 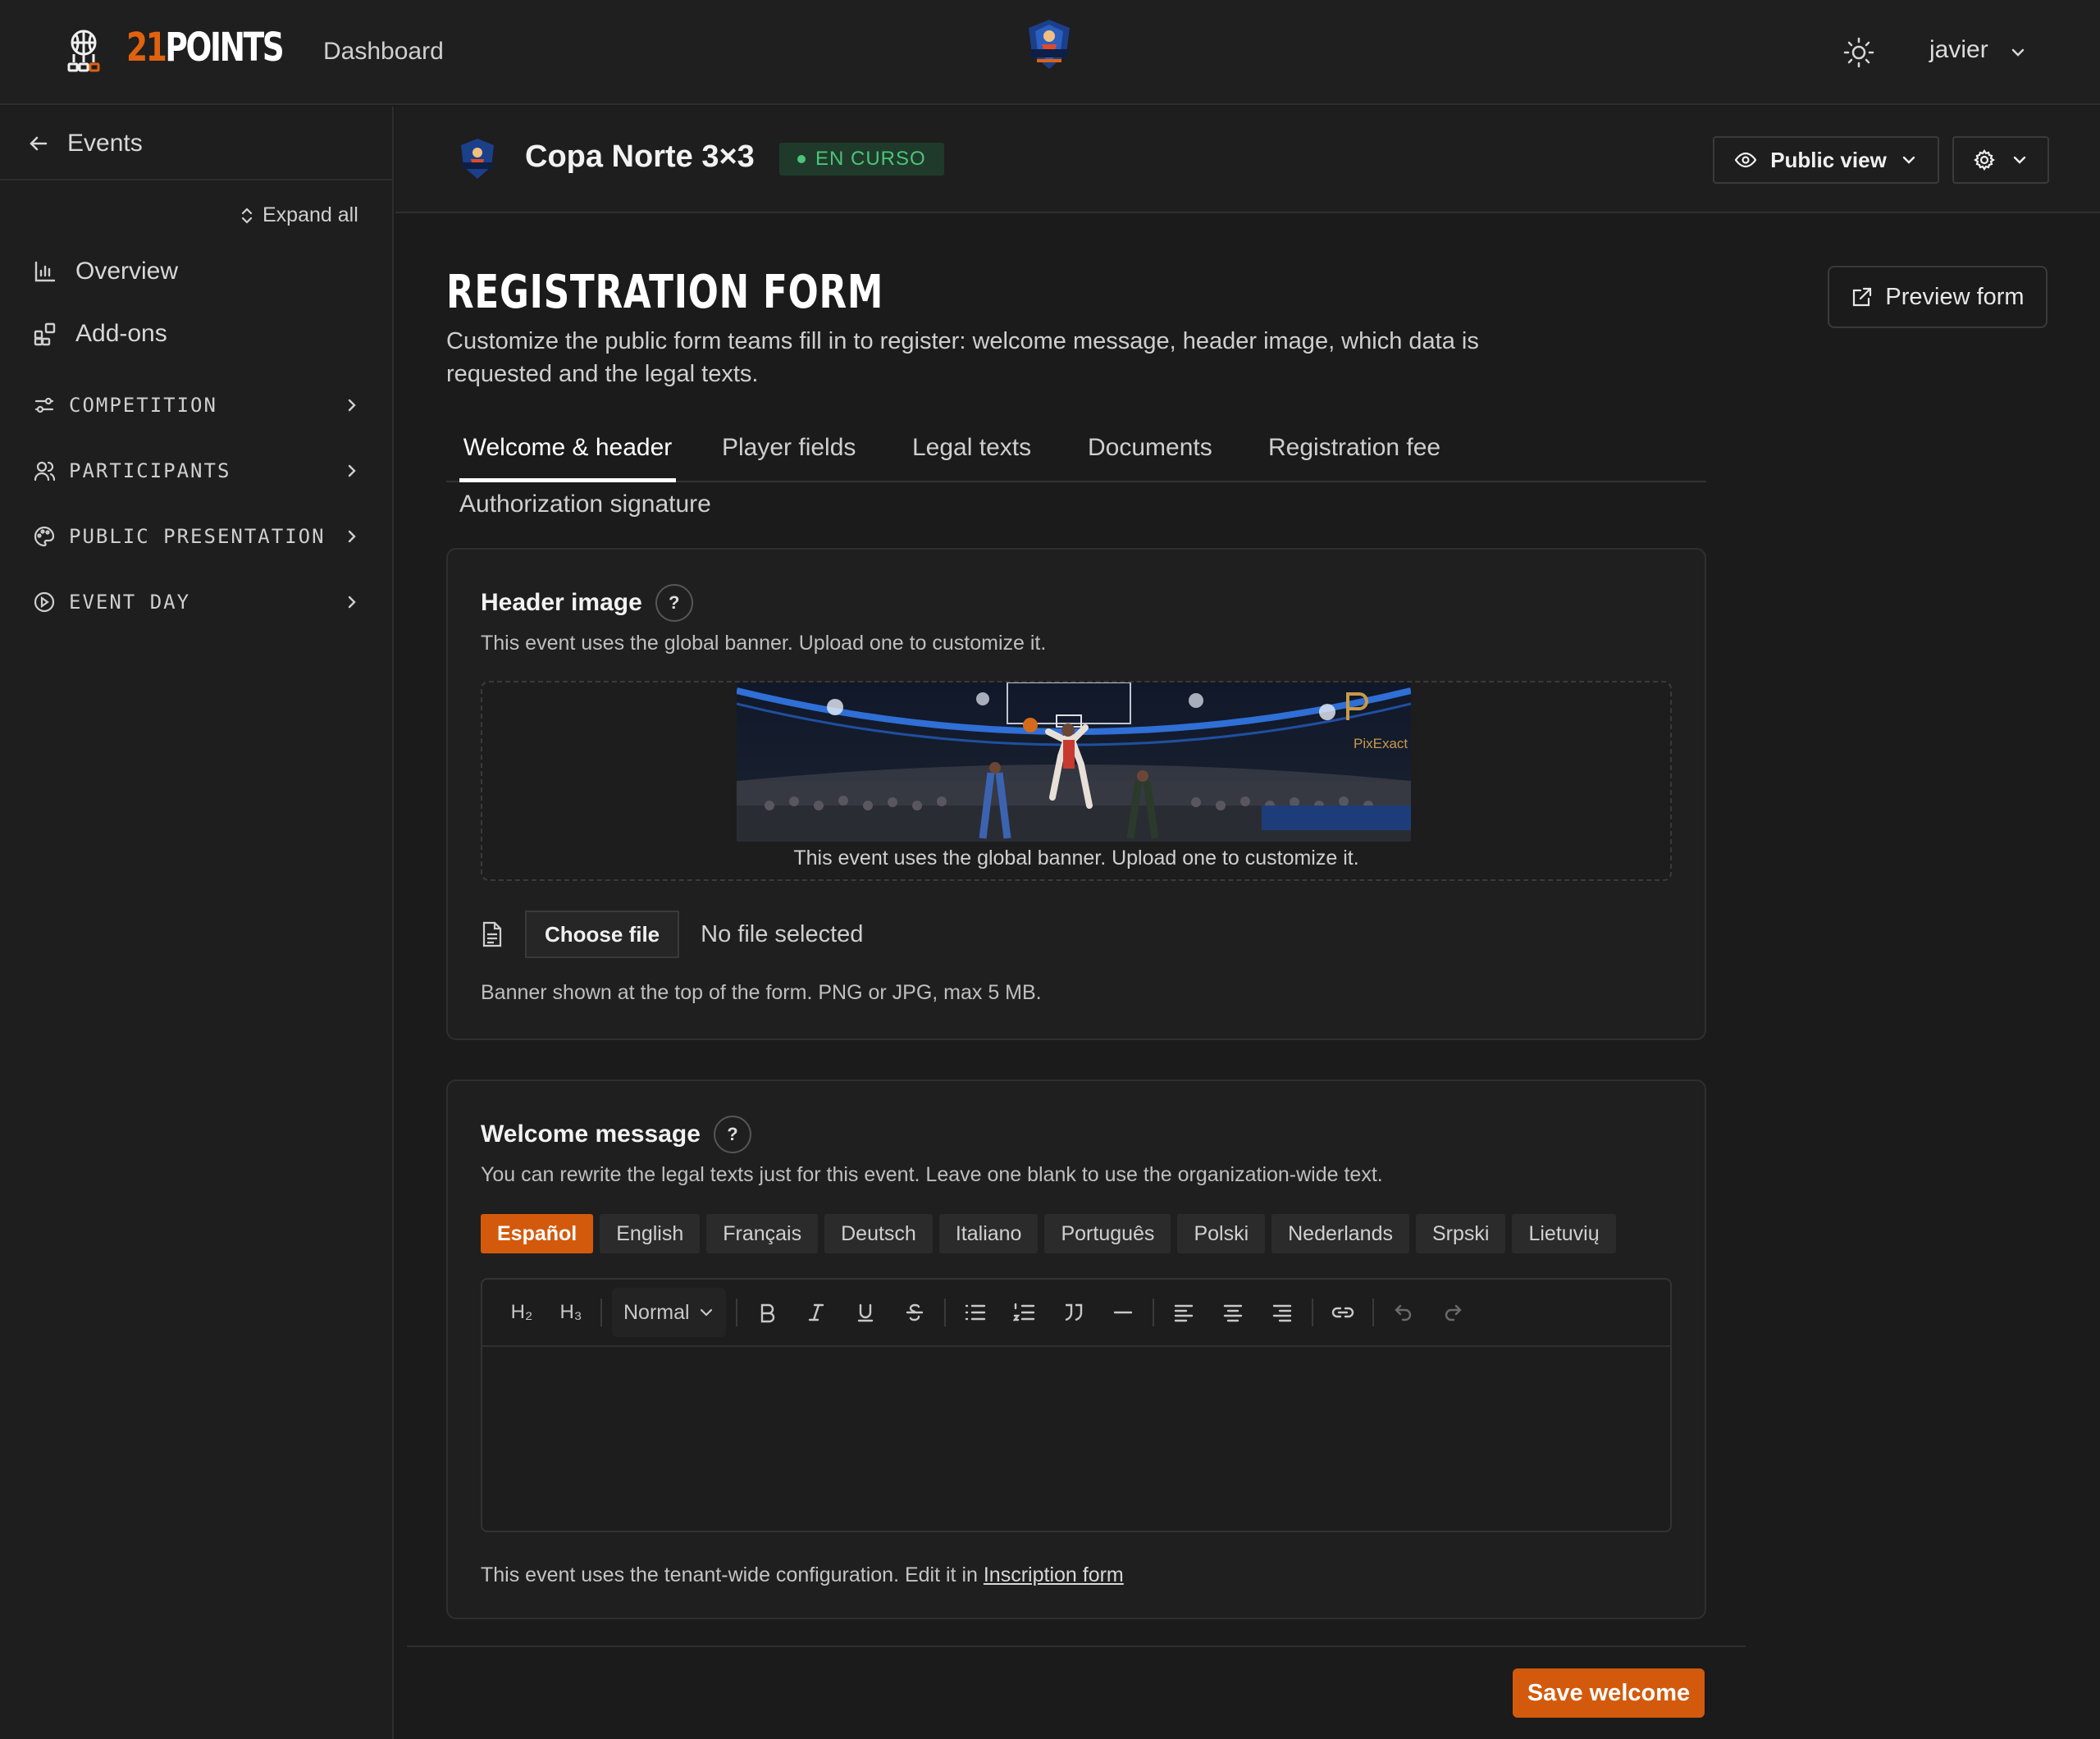 I want to click on redo-button, so click(x=1452, y=1312).